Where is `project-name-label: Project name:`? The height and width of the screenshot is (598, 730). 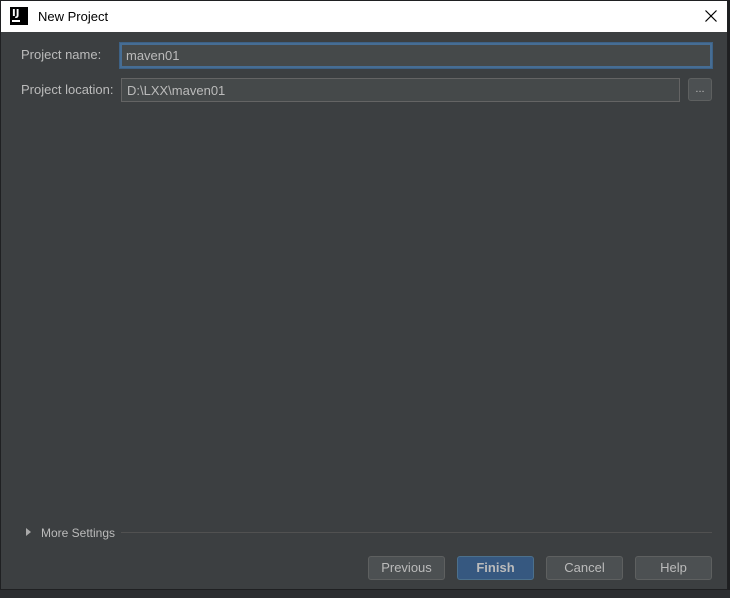
project-name-label: Project name: is located at coordinates (61, 54).